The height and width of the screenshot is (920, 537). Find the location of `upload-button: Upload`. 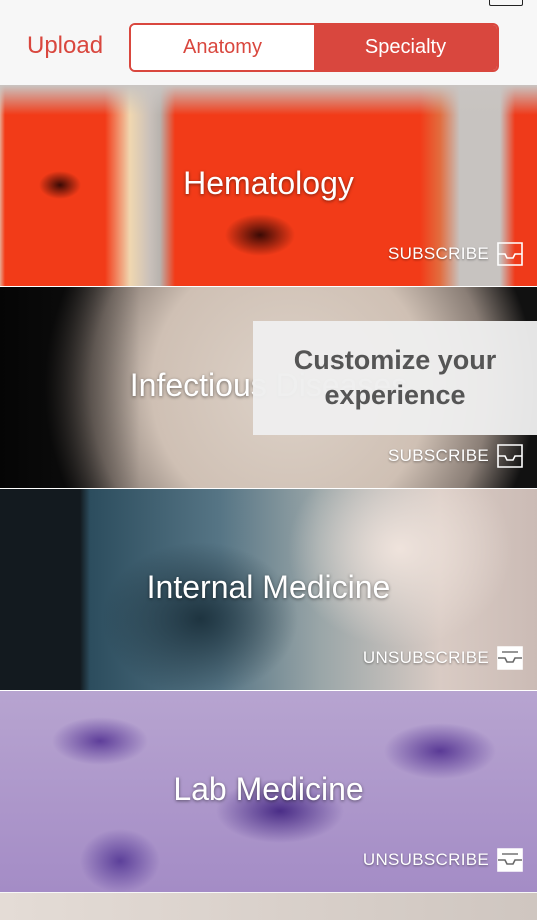

upload-button: Upload is located at coordinates (65, 46).